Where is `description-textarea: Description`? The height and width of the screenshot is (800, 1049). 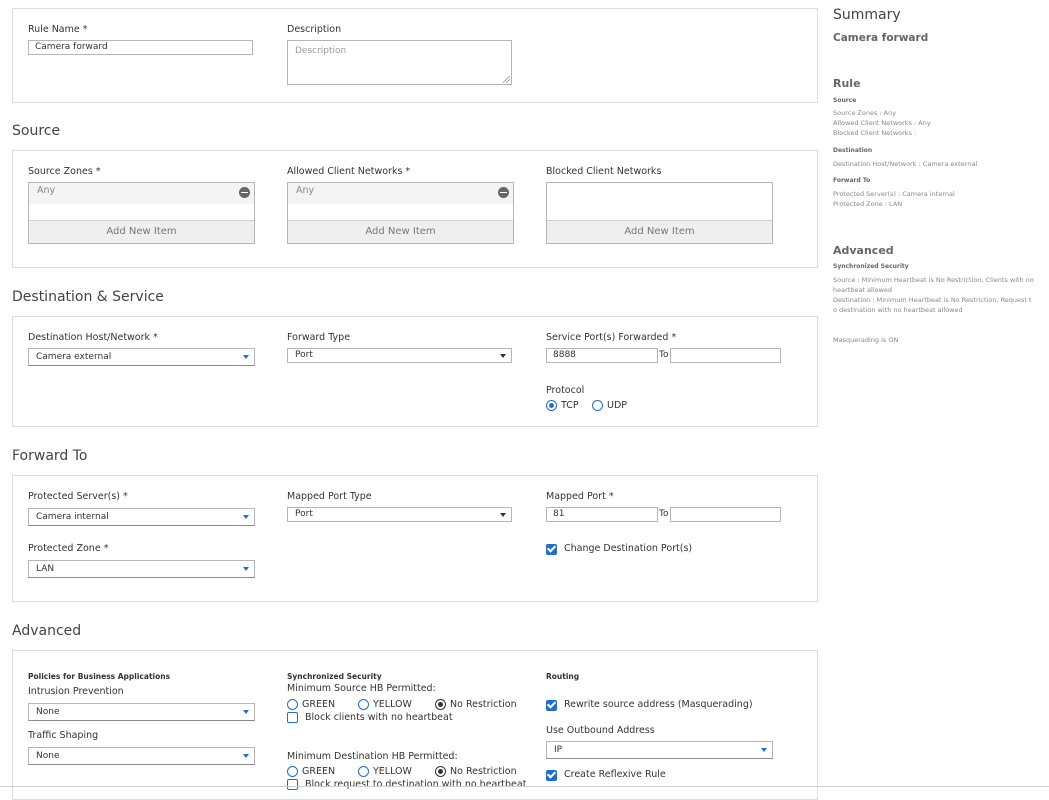 description-textarea: Description is located at coordinates (399, 62).